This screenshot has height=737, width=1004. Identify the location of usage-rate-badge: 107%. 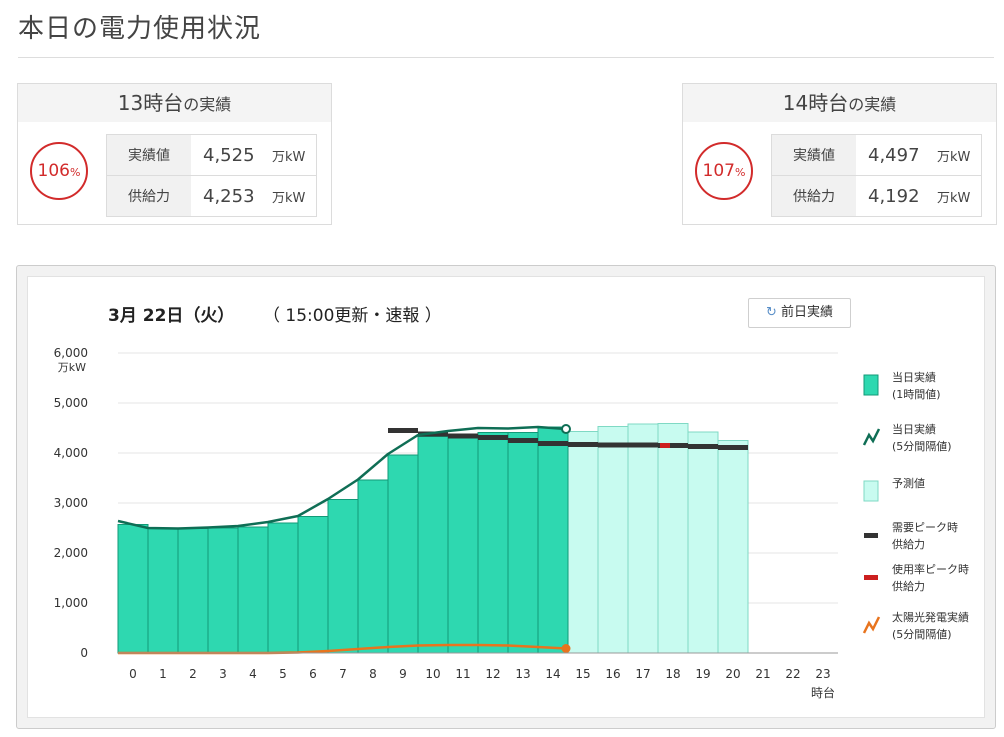
(724, 171).